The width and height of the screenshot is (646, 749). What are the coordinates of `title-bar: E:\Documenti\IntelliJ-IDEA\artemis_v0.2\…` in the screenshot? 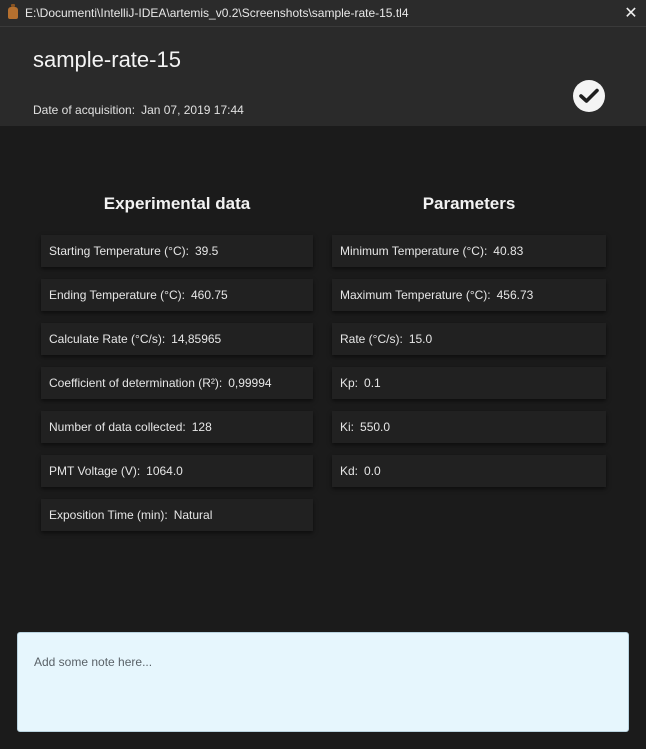 It's located at (323, 13).